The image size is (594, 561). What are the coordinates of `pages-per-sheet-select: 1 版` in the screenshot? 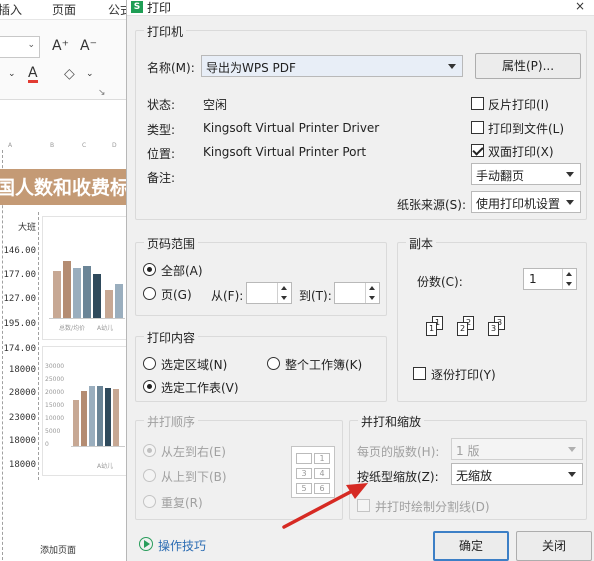 It's located at (517, 449).